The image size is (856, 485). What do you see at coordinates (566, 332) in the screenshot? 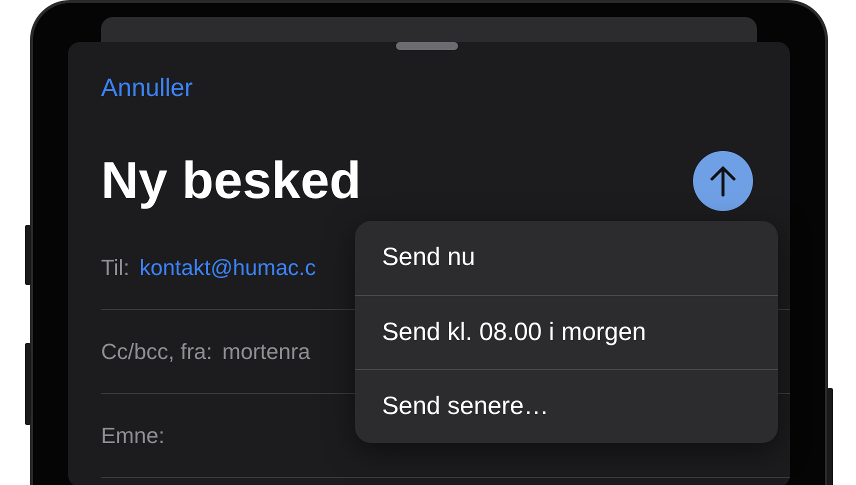
I see `menu-item: Send kl. 08.00 i morgen` at bounding box center [566, 332].